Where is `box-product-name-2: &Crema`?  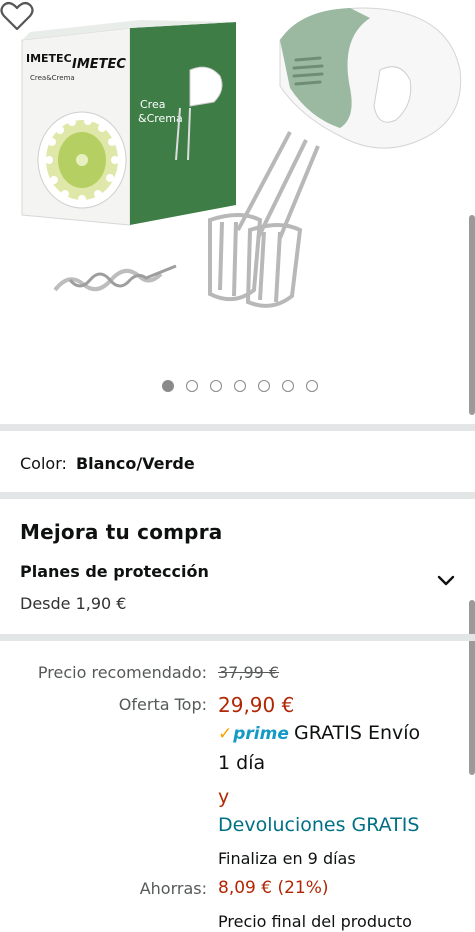 box-product-name-2: &Crema is located at coordinates (160, 118).